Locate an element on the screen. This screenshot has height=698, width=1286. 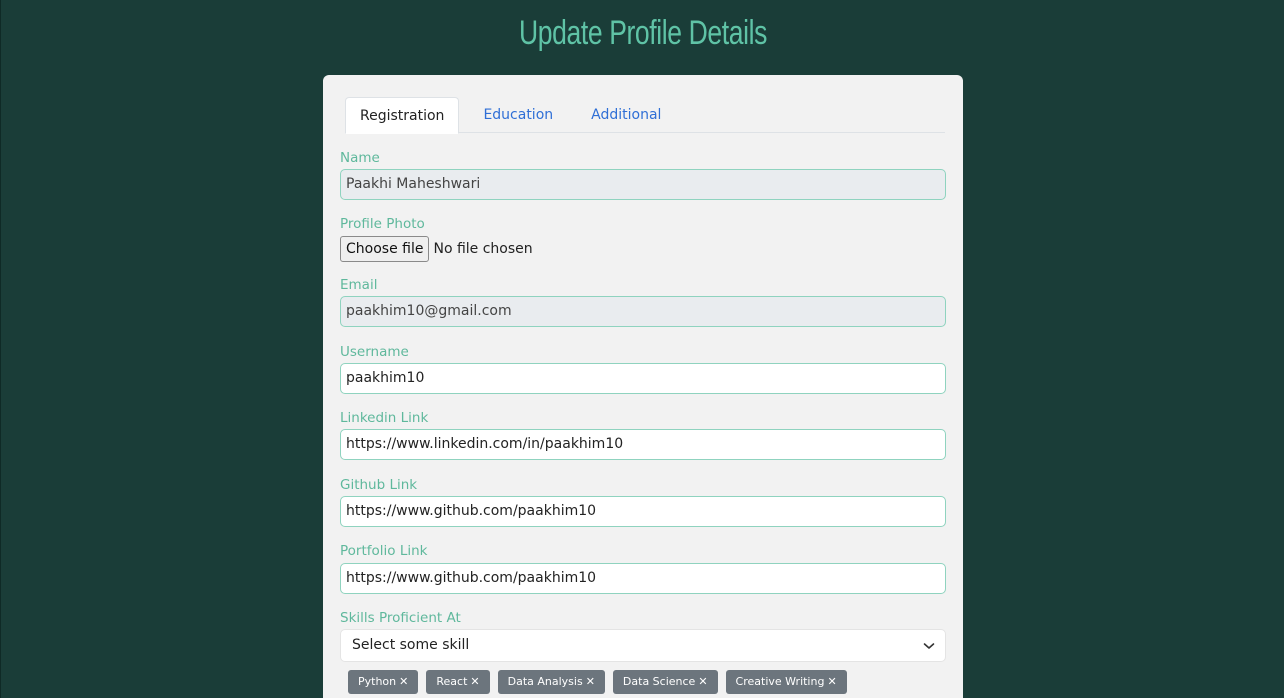
skill-chip-label: Data Analysis is located at coordinates (545, 681).